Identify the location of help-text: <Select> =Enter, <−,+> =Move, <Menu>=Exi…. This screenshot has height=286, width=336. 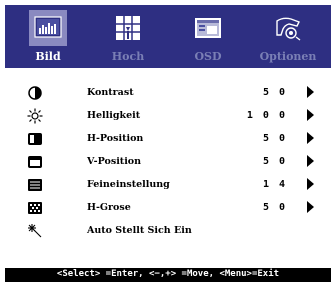
(168, 274).